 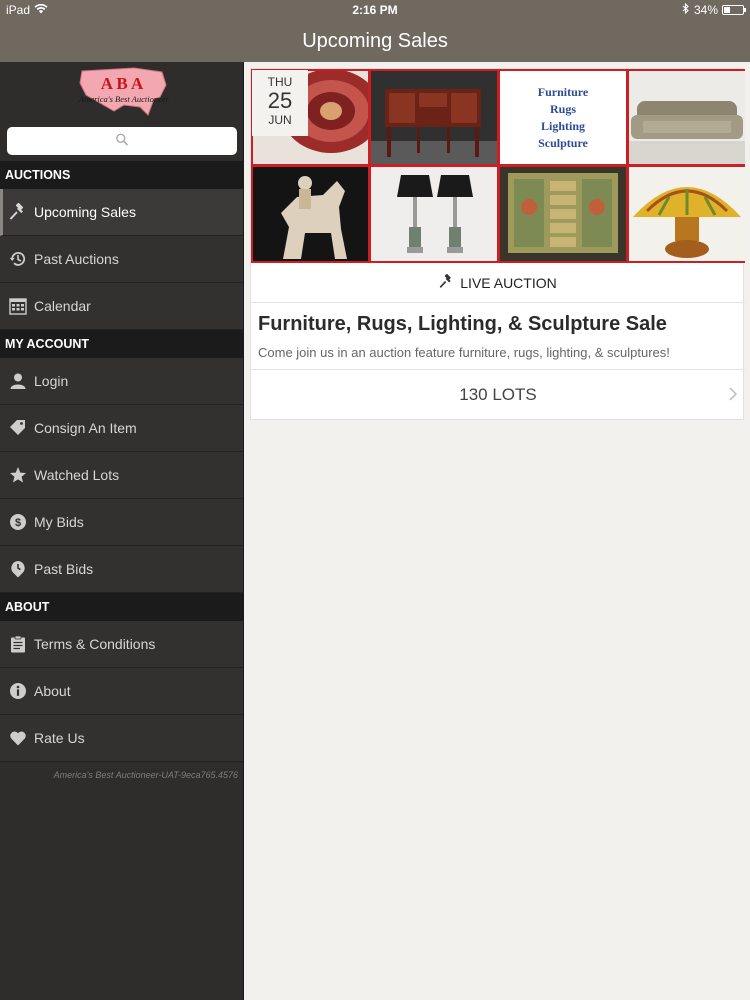 I want to click on collage-title-tile: Furniture Rugs Lighting Sculpture, so click(x=563, y=117).